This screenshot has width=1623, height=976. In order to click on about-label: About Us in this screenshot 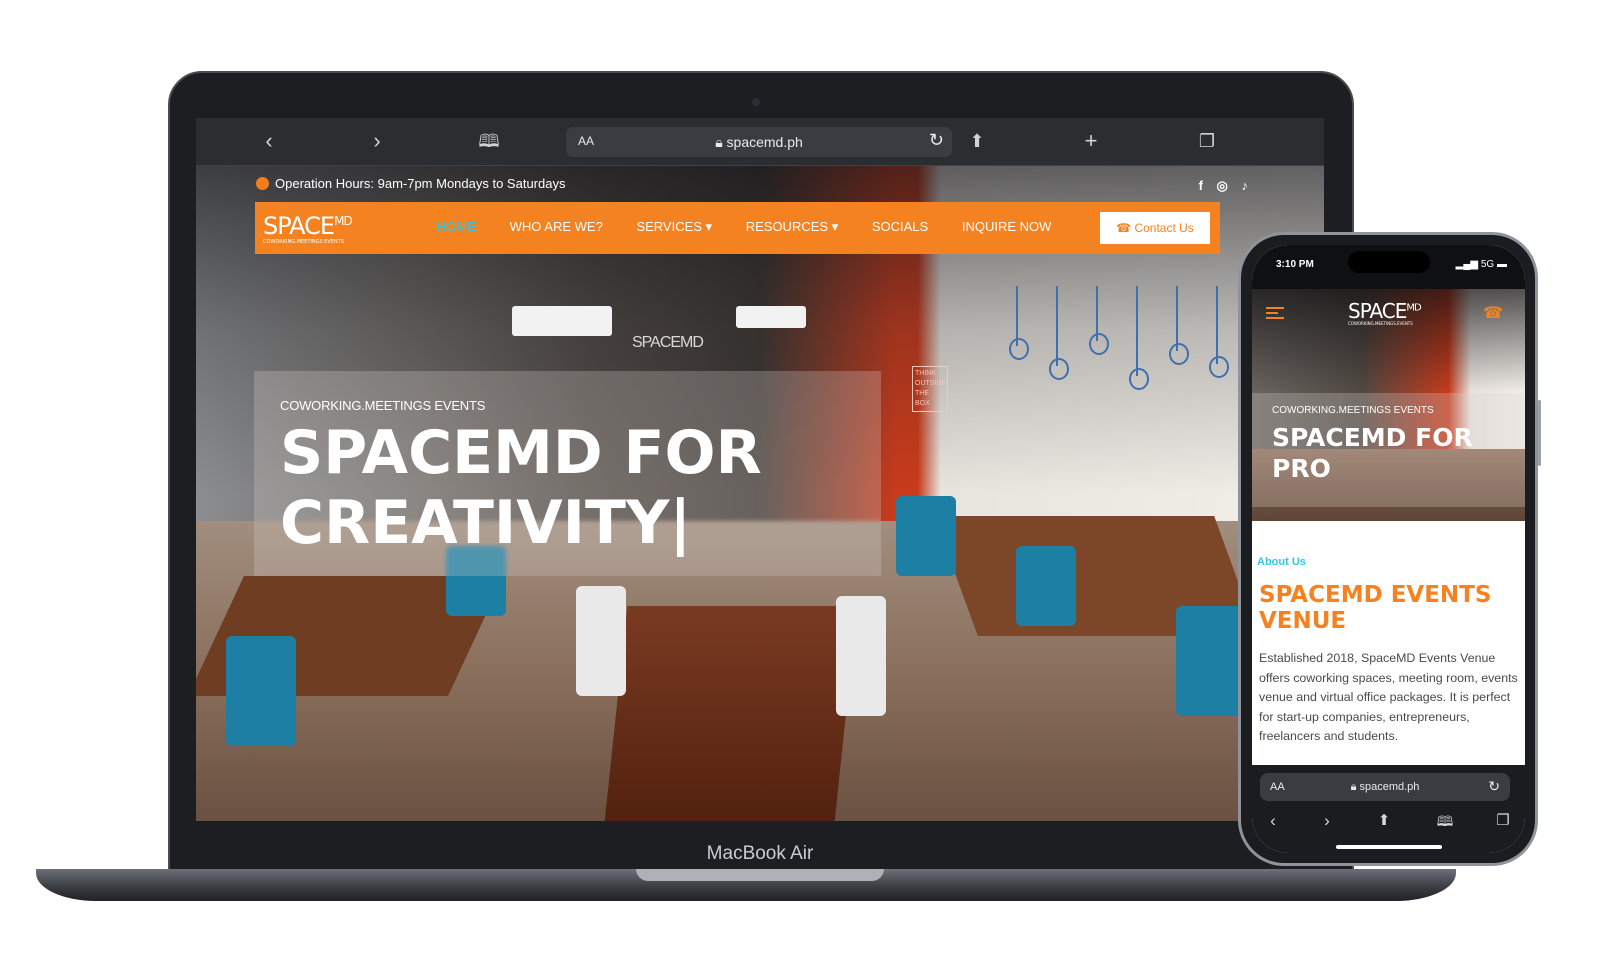, I will do `click(1282, 562)`.